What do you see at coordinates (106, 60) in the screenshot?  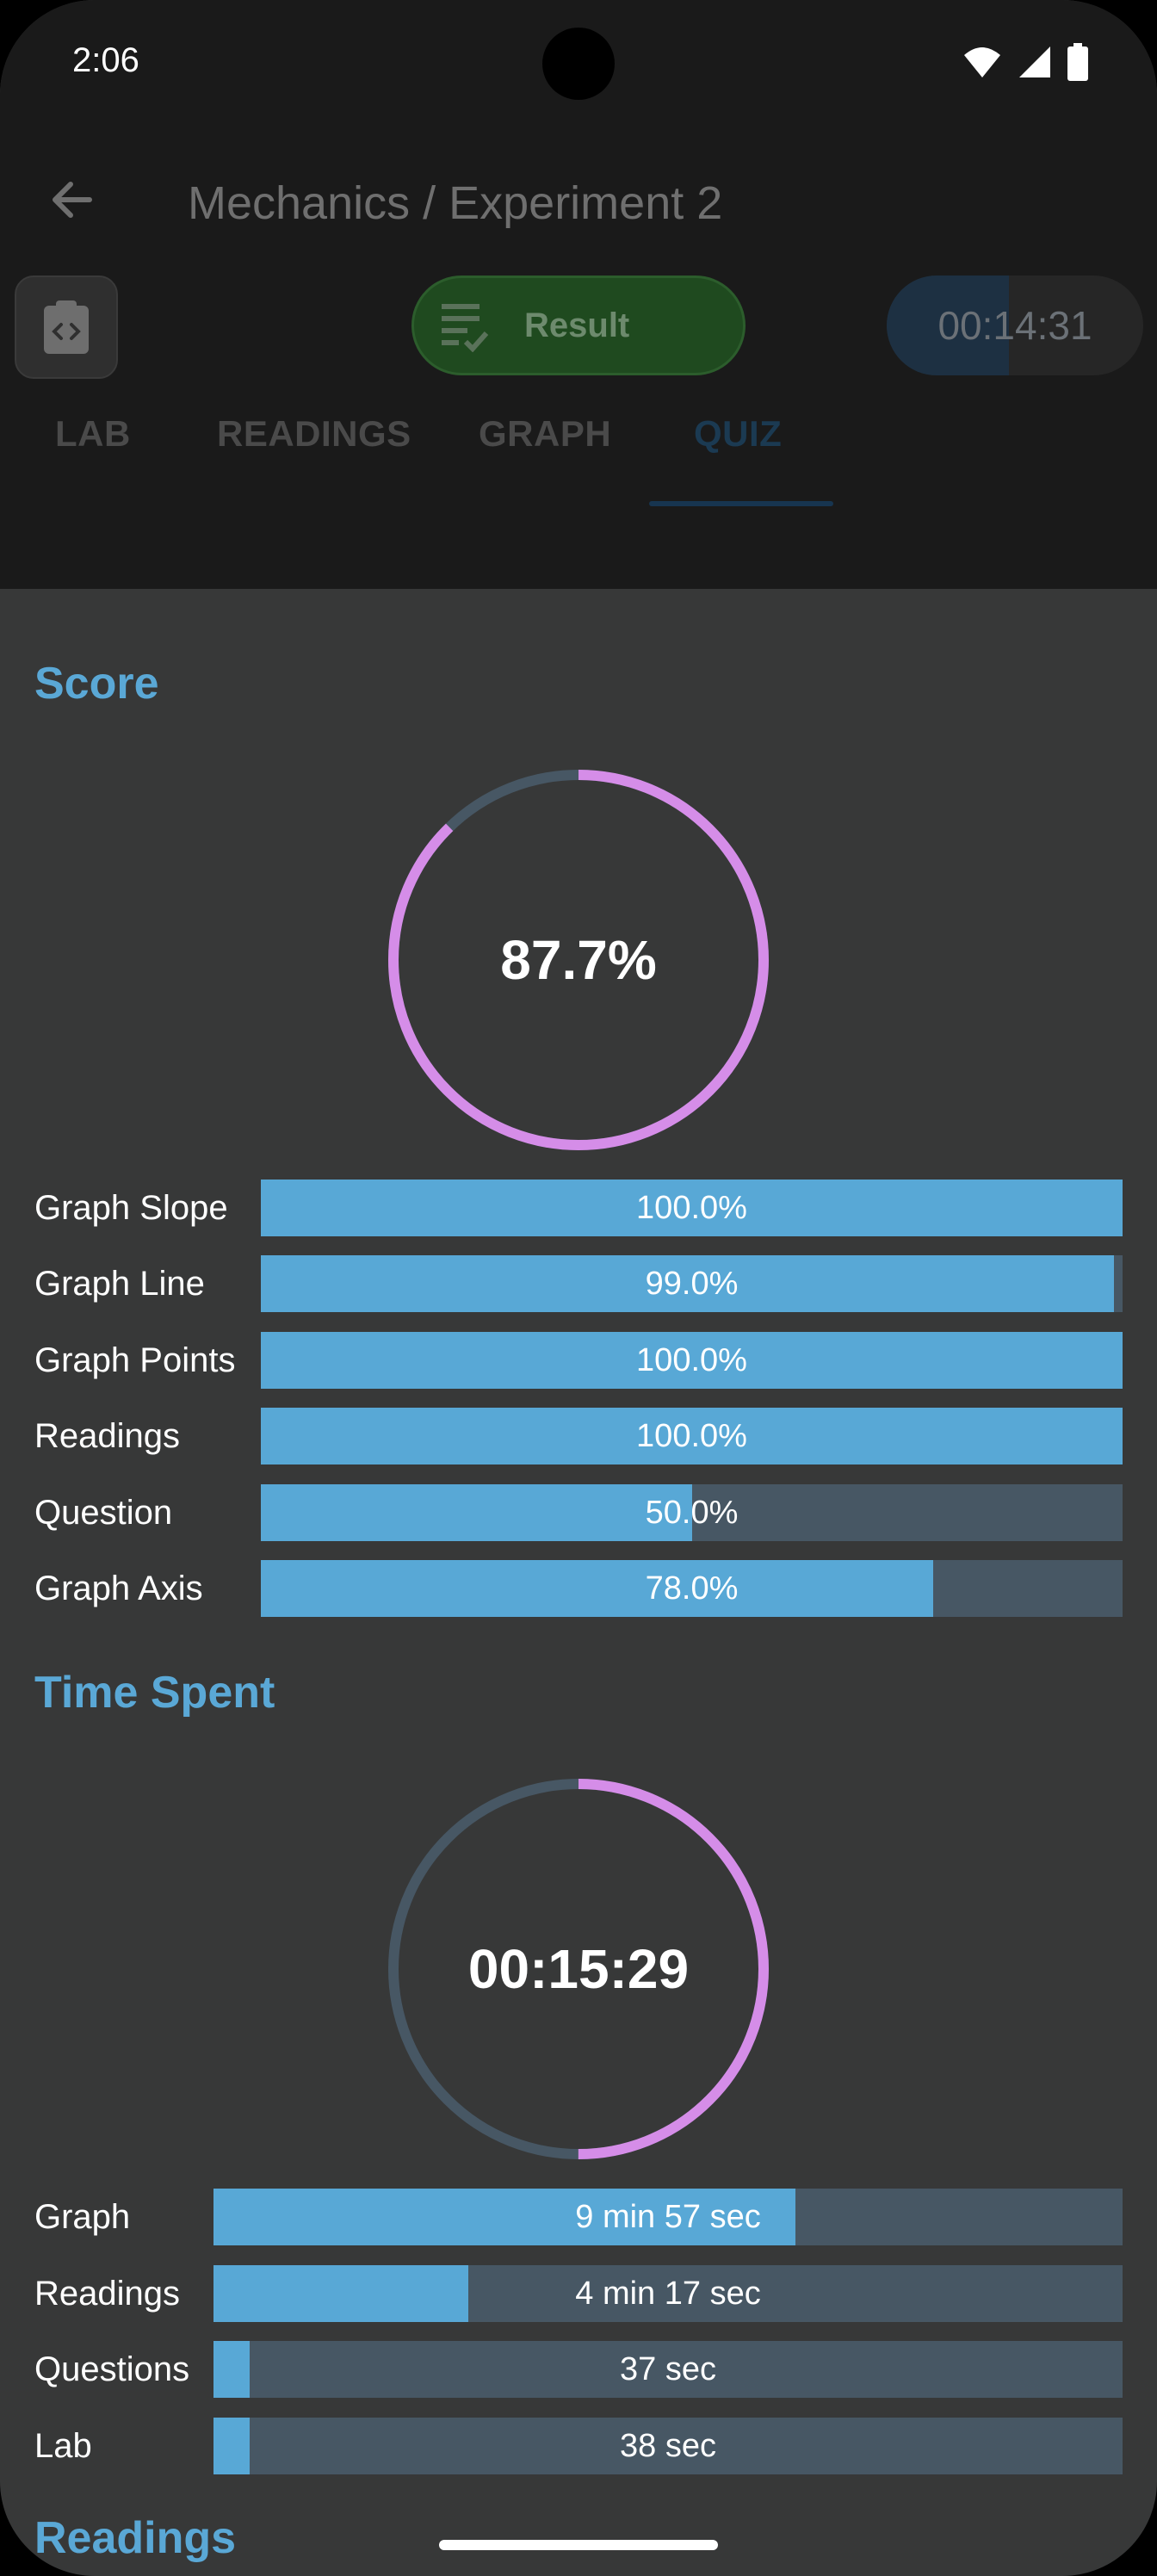 I see `status-time: 2:06` at bounding box center [106, 60].